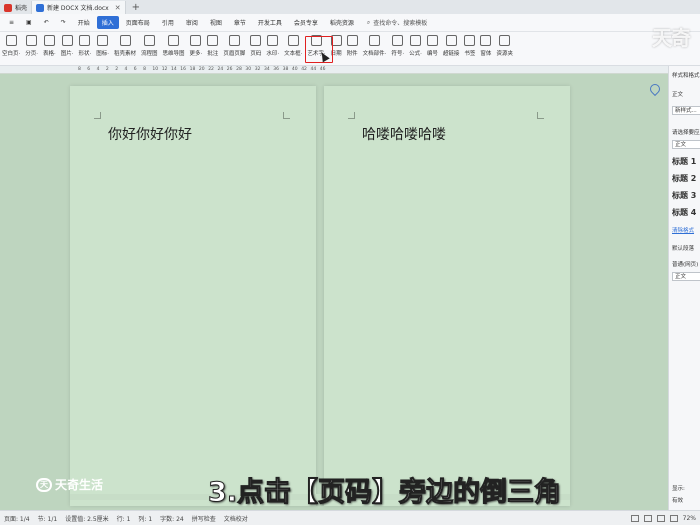  Describe the element at coordinates (11, 22) in the screenshot. I see `menu-hamburger-icon: ≡` at that location.